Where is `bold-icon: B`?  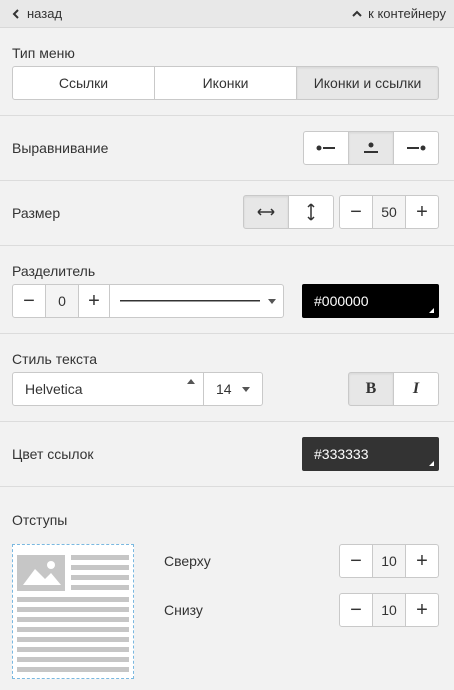 bold-icon: B is located at coordinates (371, 388).